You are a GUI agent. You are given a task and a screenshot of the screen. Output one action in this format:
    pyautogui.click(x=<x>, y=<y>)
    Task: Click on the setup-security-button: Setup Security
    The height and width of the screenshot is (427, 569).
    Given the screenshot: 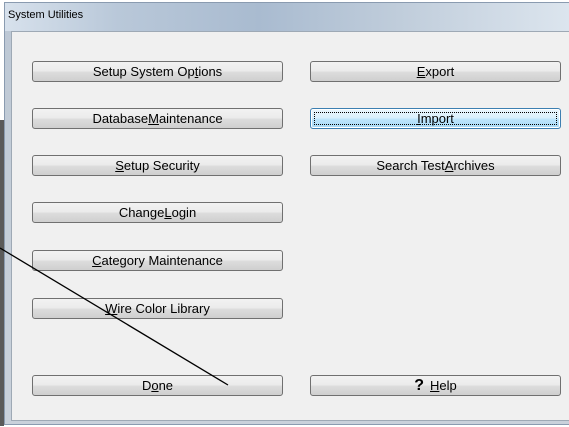 What is the action you would take?
    pyautogui.click(x=157, y=165)
    